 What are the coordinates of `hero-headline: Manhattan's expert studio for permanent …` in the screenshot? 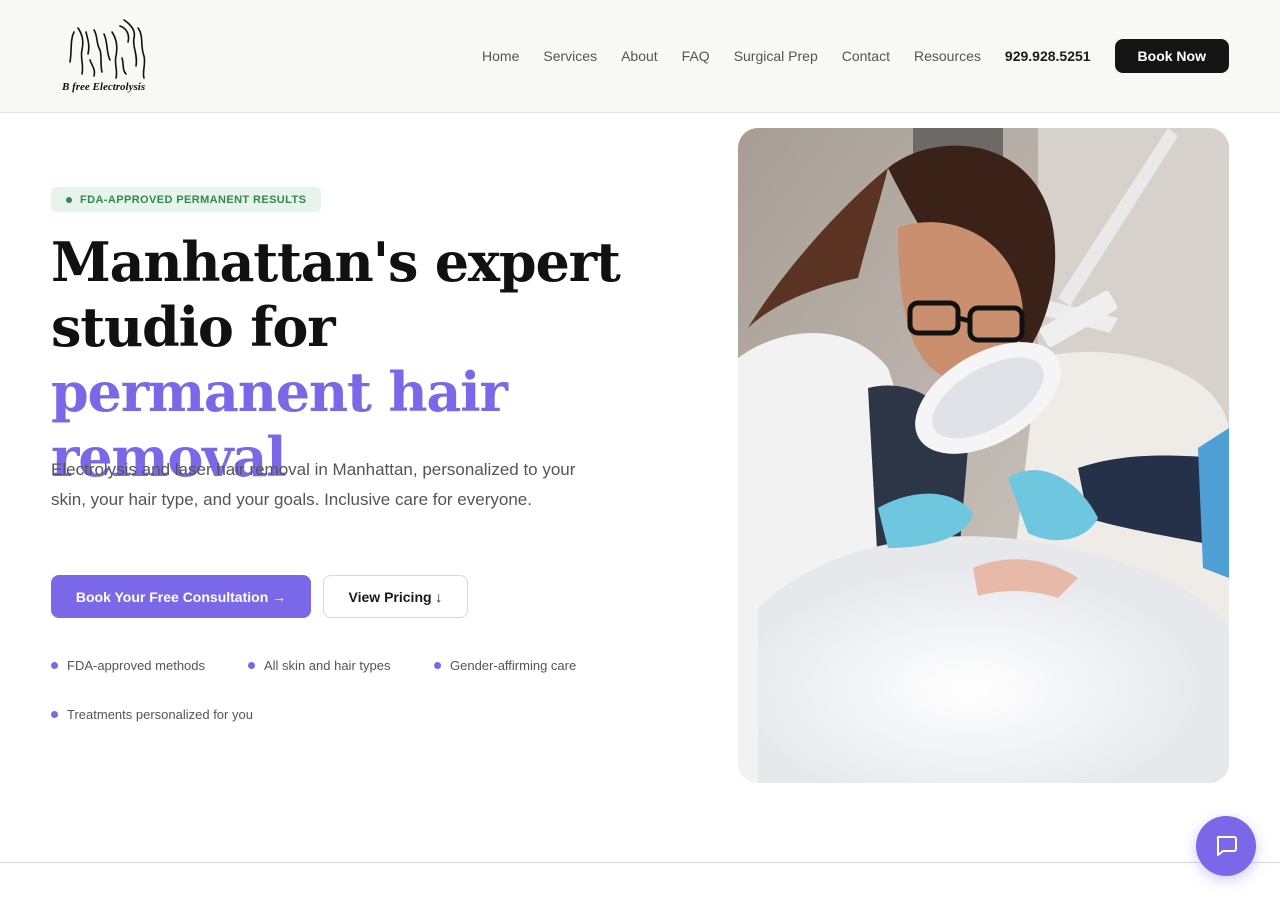 It's located at (351, 360).